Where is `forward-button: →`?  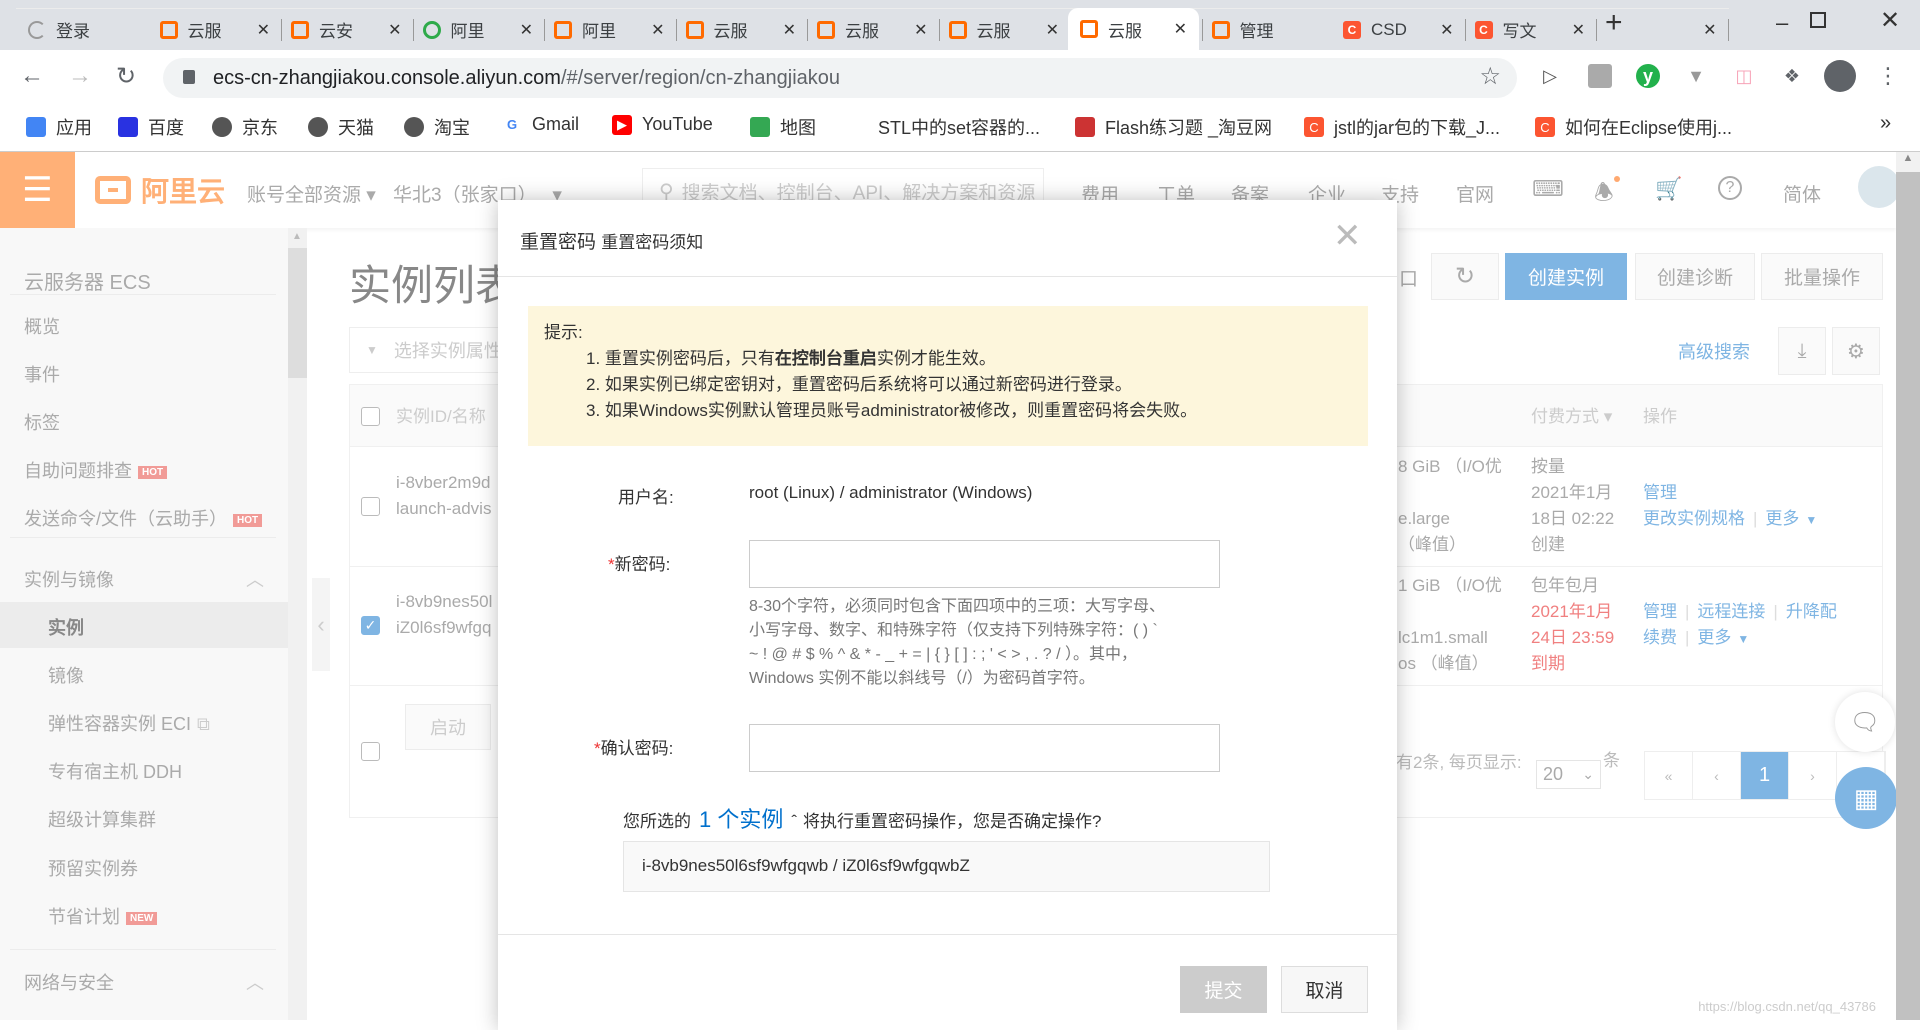
forward-button: → is located at coordinates (80, 76).